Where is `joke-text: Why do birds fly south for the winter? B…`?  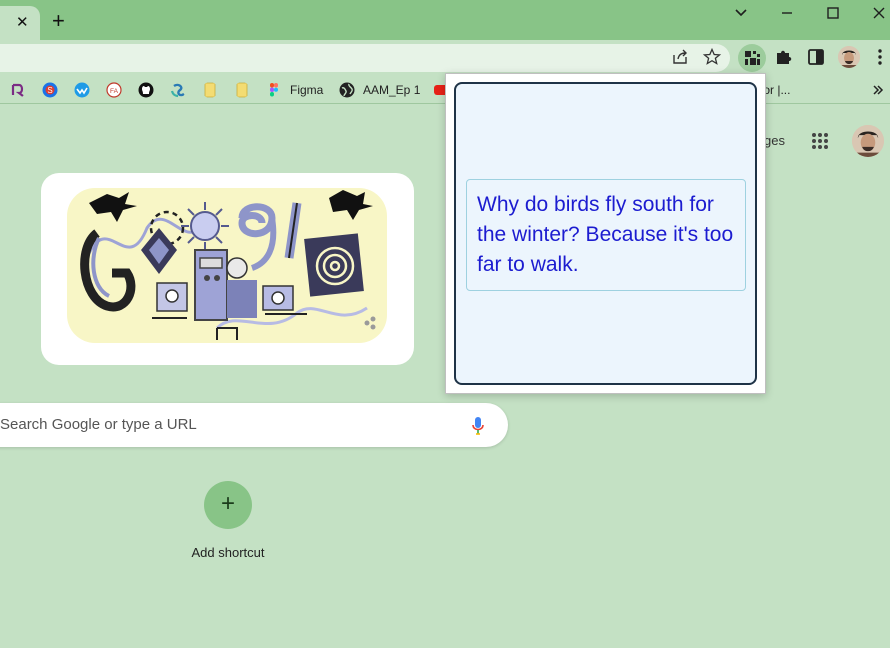 joke-text: Why do birds fly south for the winter? B… is located at coordinates (606, 235).